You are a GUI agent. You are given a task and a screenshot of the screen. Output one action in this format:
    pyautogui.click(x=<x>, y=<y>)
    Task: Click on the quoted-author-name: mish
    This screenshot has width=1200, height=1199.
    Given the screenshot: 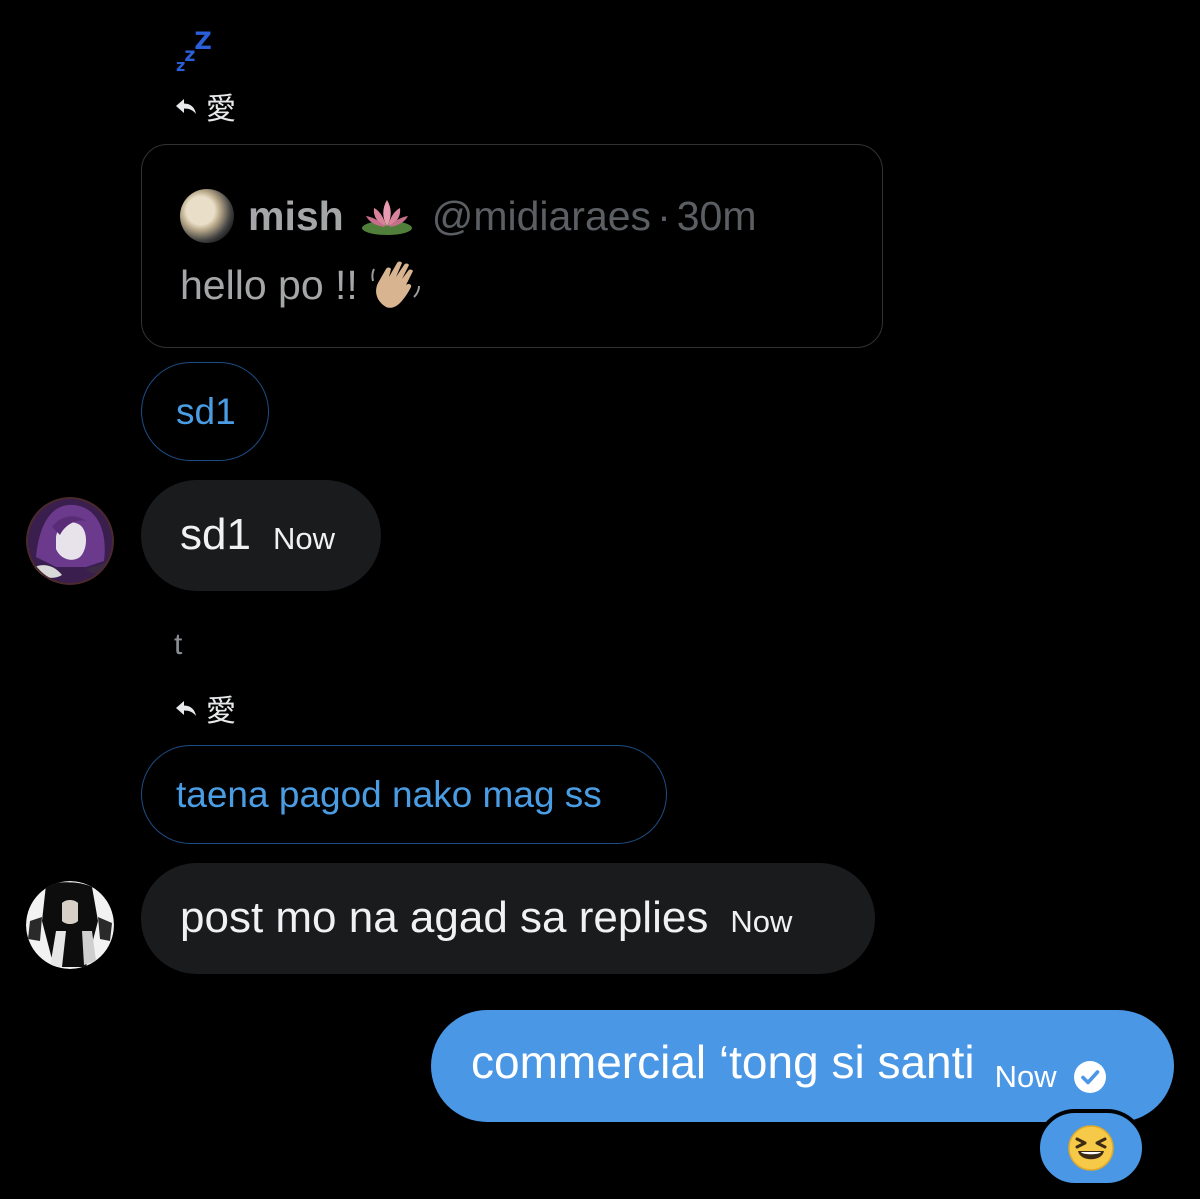 What is the action you would take?
    pyautogui.click(x=296, y=215)
    